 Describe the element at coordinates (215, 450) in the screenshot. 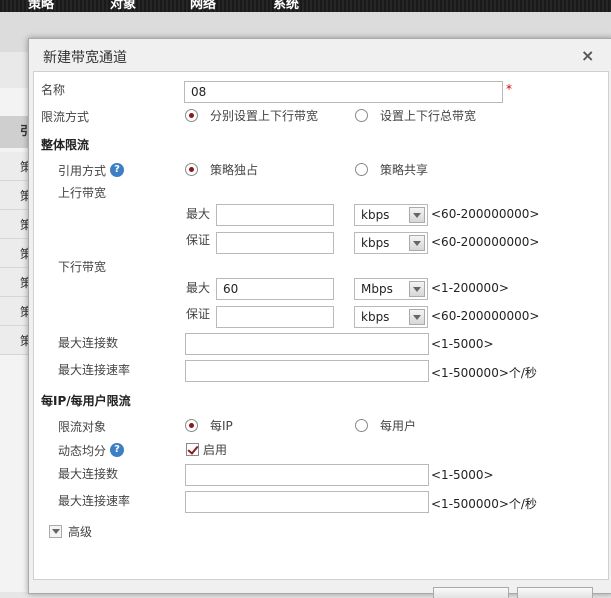

I see `dynamic-share-enable-label: 启用` at that location.